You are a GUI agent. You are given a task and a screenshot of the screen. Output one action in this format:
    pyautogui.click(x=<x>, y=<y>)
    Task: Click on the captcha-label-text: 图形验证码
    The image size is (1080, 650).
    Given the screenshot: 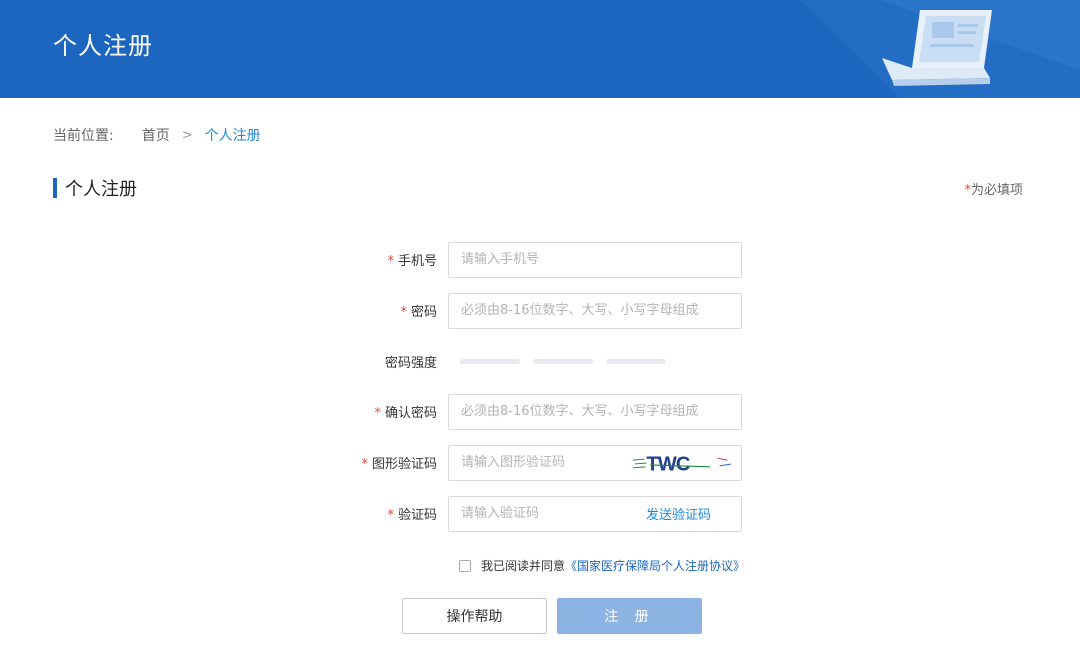 What is the action you would take?
    pyautogui.click(x=404, y=464)
    